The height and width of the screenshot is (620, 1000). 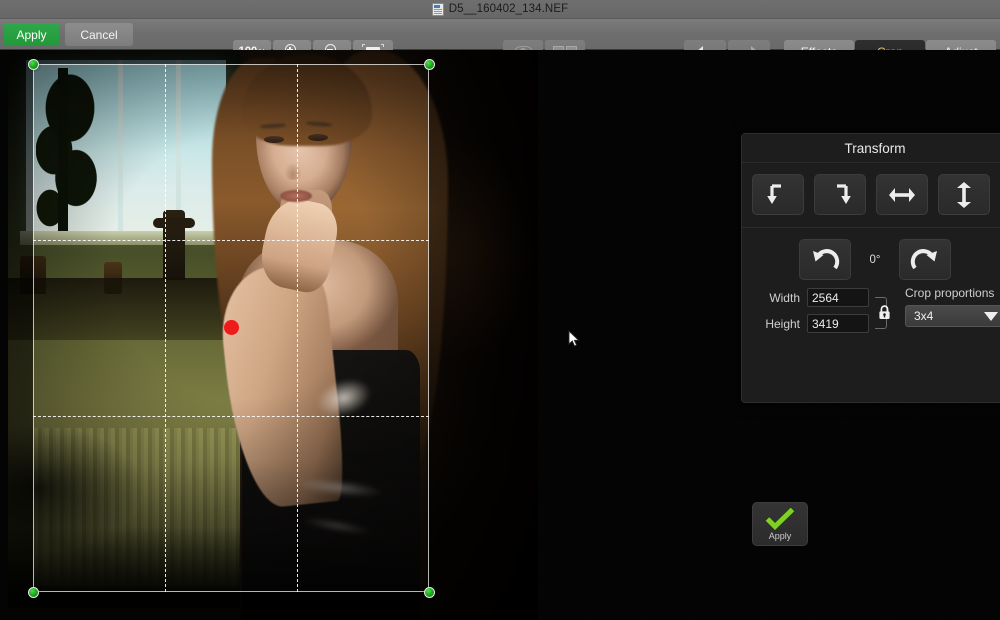 What do you see at coordinates (871, 195) in the screenshot?
I see `flip-rotate-button-row` at bounding box center [871, 195].